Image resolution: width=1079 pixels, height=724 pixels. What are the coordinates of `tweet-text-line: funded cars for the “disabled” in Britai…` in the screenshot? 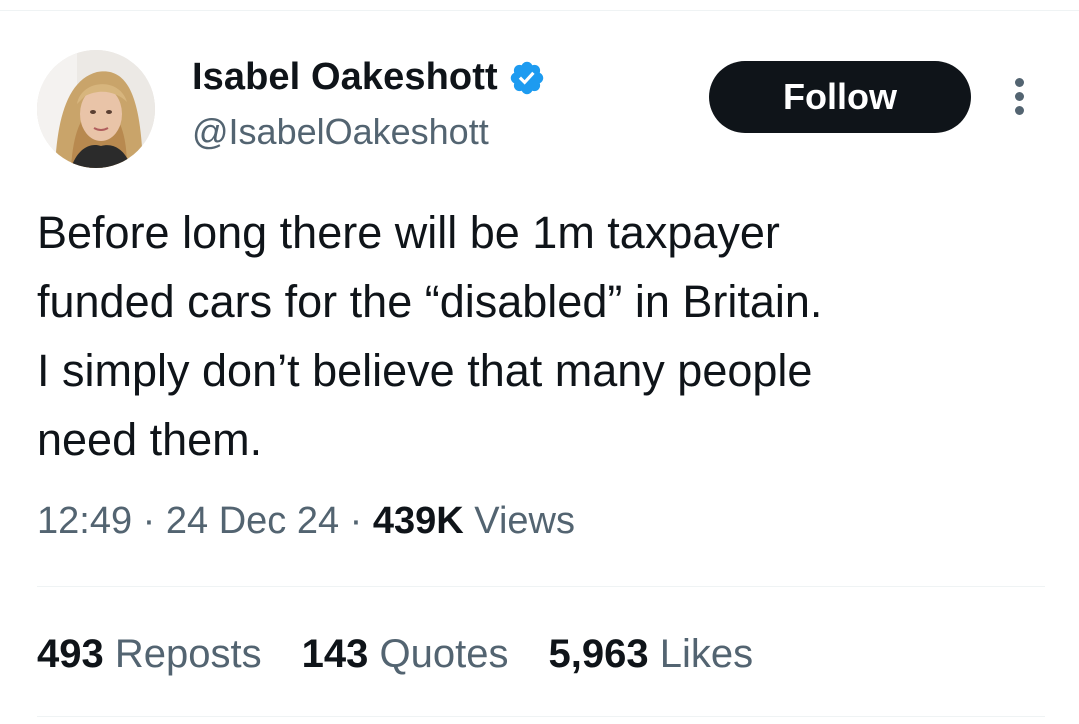 It's located at (430, 301).